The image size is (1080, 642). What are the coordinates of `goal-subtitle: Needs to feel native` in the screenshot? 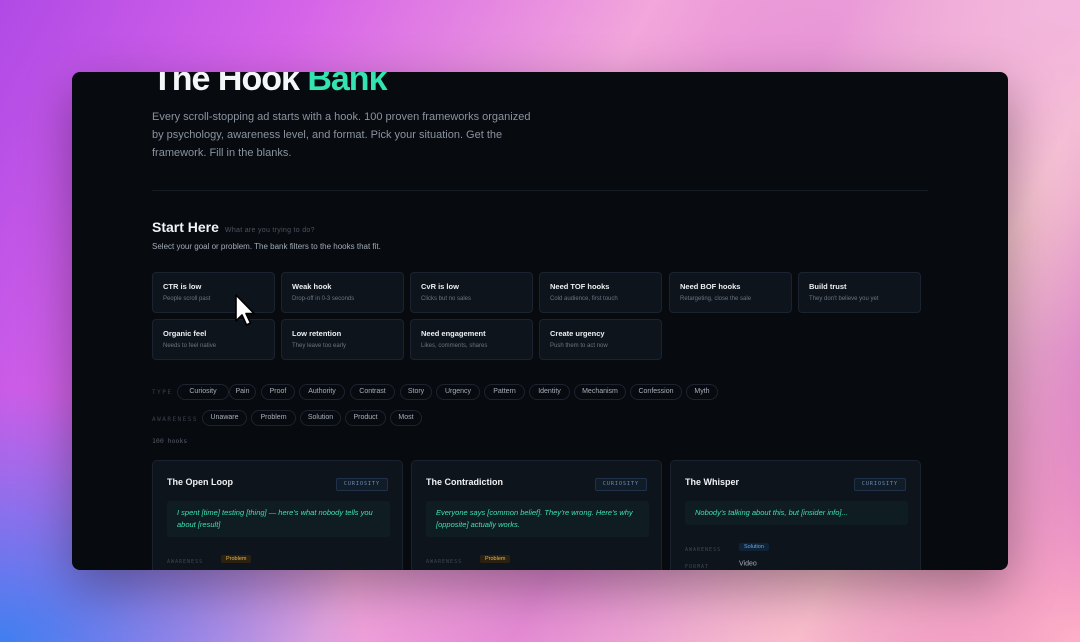 It's located at (190, 346).